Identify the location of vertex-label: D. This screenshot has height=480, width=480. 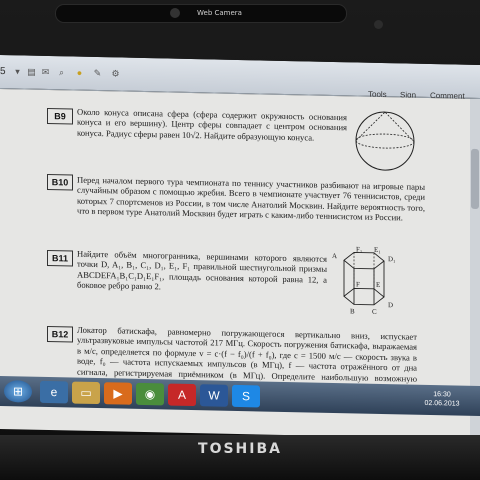
(390, 305).